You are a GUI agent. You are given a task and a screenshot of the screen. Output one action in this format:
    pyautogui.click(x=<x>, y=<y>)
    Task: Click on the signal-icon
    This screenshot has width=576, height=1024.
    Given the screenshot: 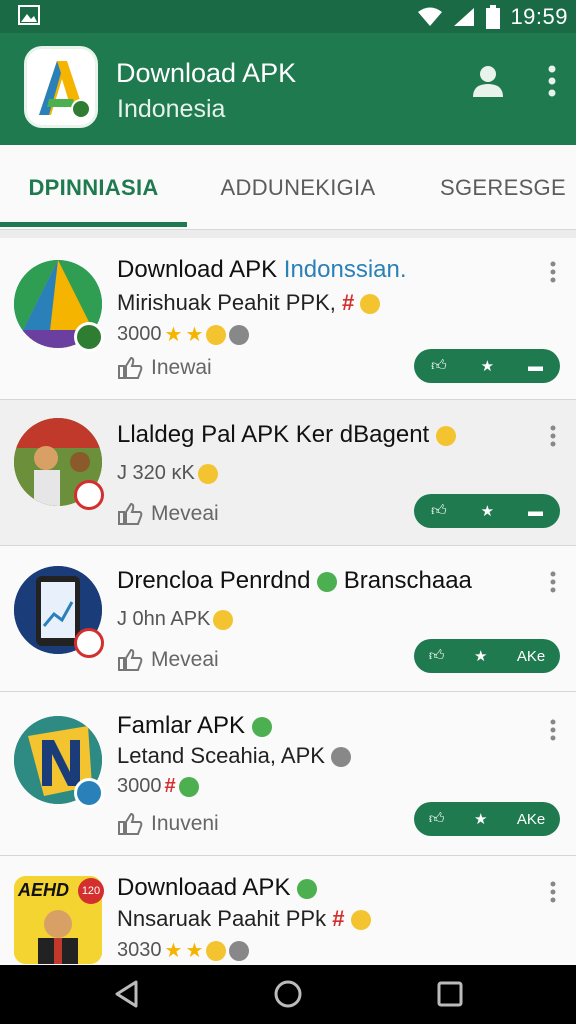 What is the action you would take?
    pyautogui.click(x=464, y=16)
    